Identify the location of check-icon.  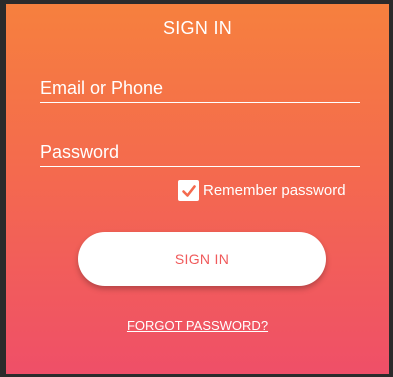
(188, 190).